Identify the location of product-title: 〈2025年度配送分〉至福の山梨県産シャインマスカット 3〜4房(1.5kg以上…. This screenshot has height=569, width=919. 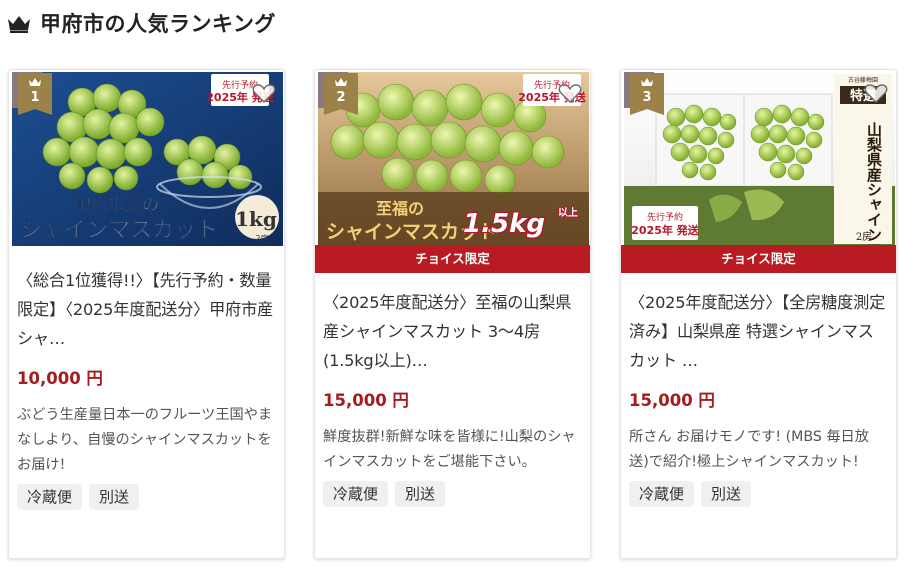
(452, 331).